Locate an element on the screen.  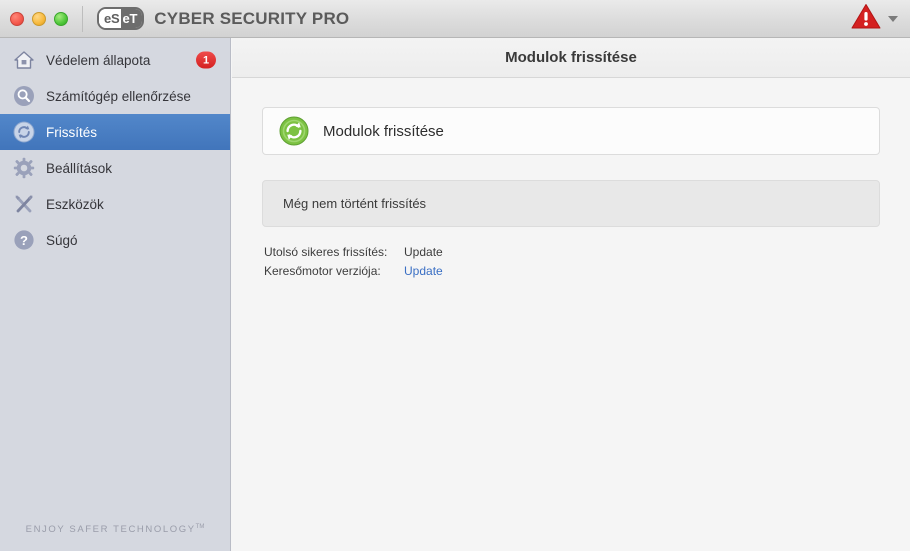
question-icon: ? is located at coordinates (24, 240).